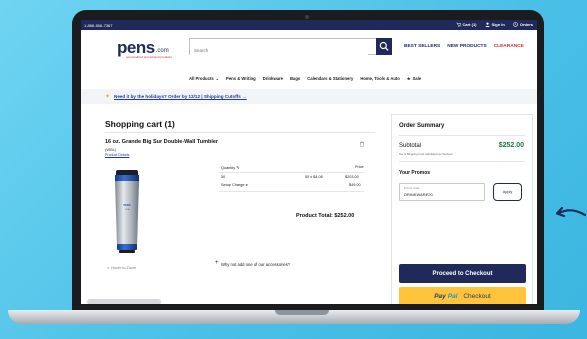  I want to click on laptop-notch, so click(302, 312).